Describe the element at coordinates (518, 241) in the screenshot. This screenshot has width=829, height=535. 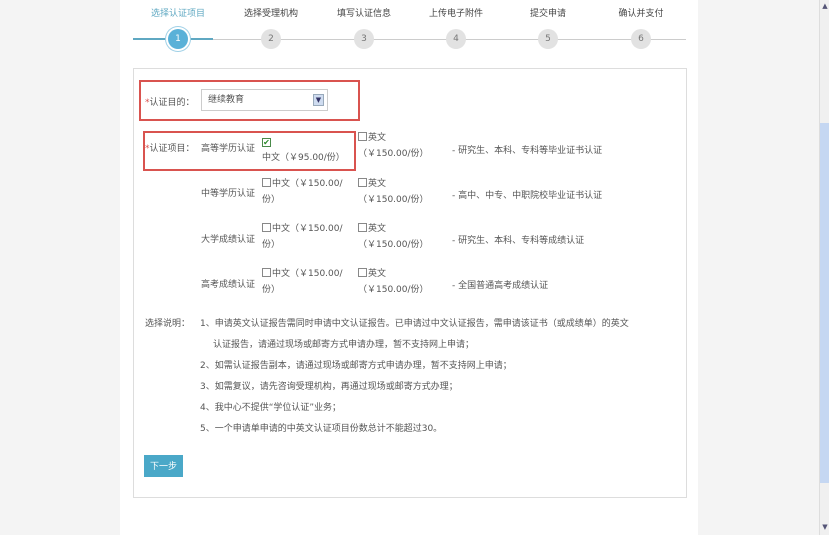
I see `item-desc: - 研究生、本科、专科等成绩认证` at that location.